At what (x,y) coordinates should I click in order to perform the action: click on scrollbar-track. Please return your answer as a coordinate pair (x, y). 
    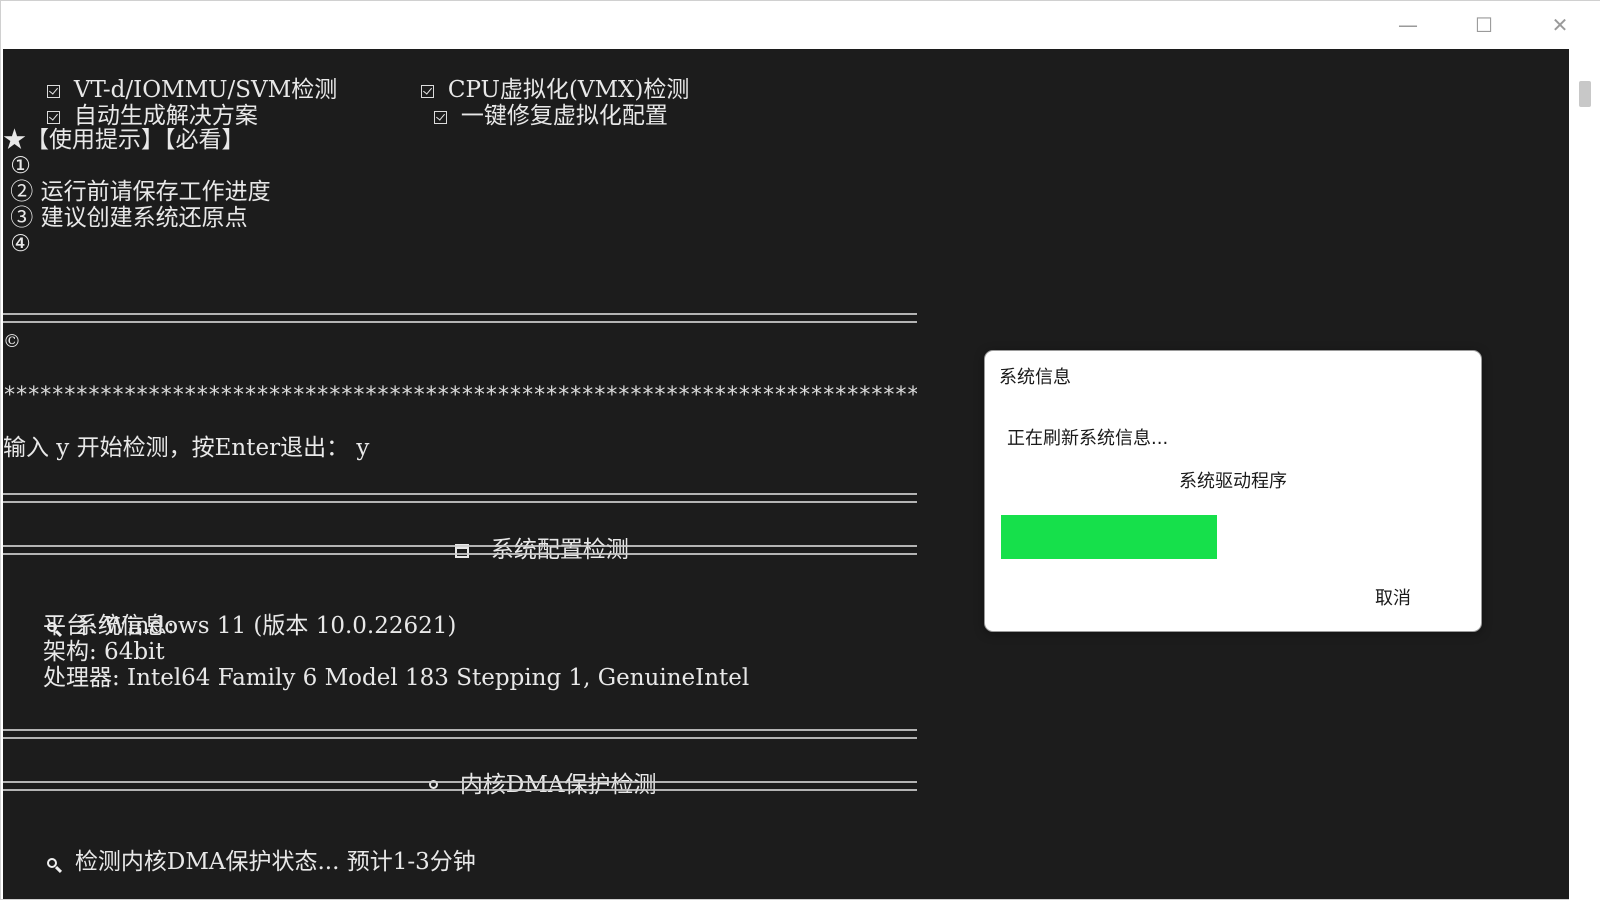
    Looking at the image, I should click on (1584, 475).